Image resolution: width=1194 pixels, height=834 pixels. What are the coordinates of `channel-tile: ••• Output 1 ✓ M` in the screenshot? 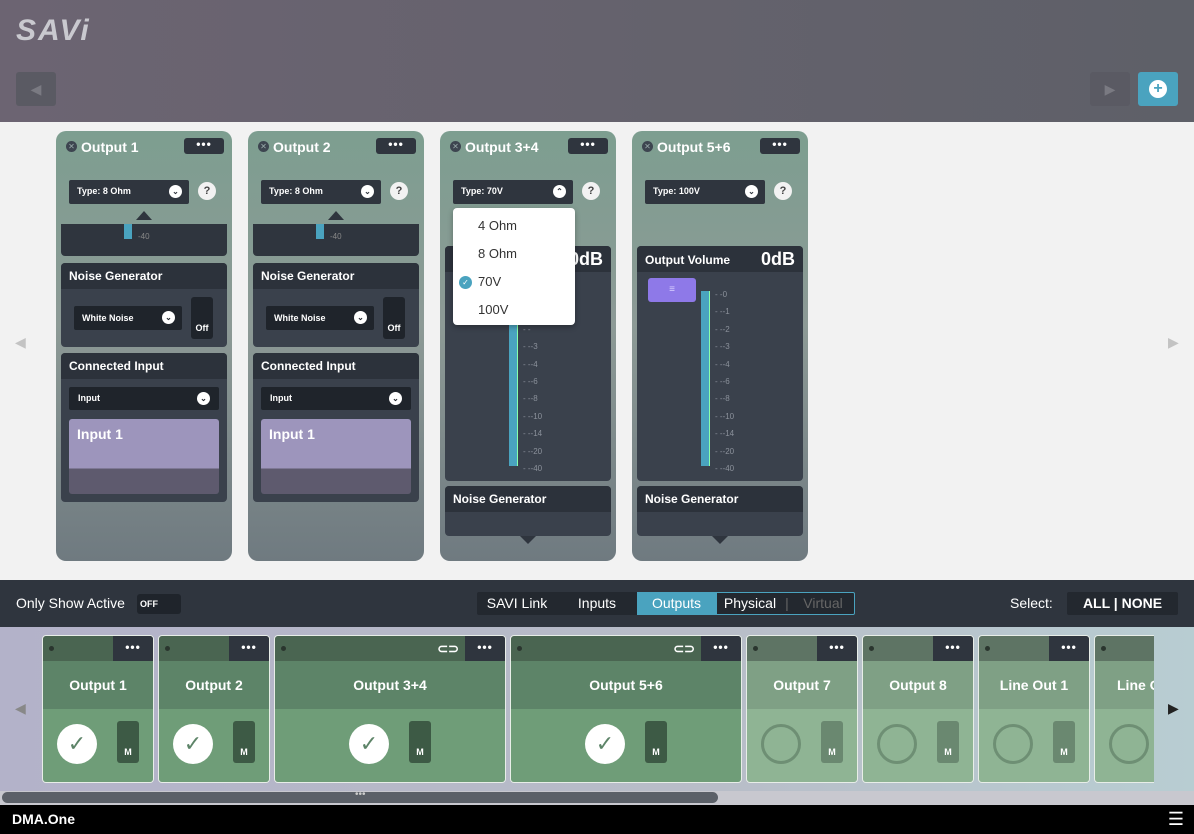 It's located at (98, 709).